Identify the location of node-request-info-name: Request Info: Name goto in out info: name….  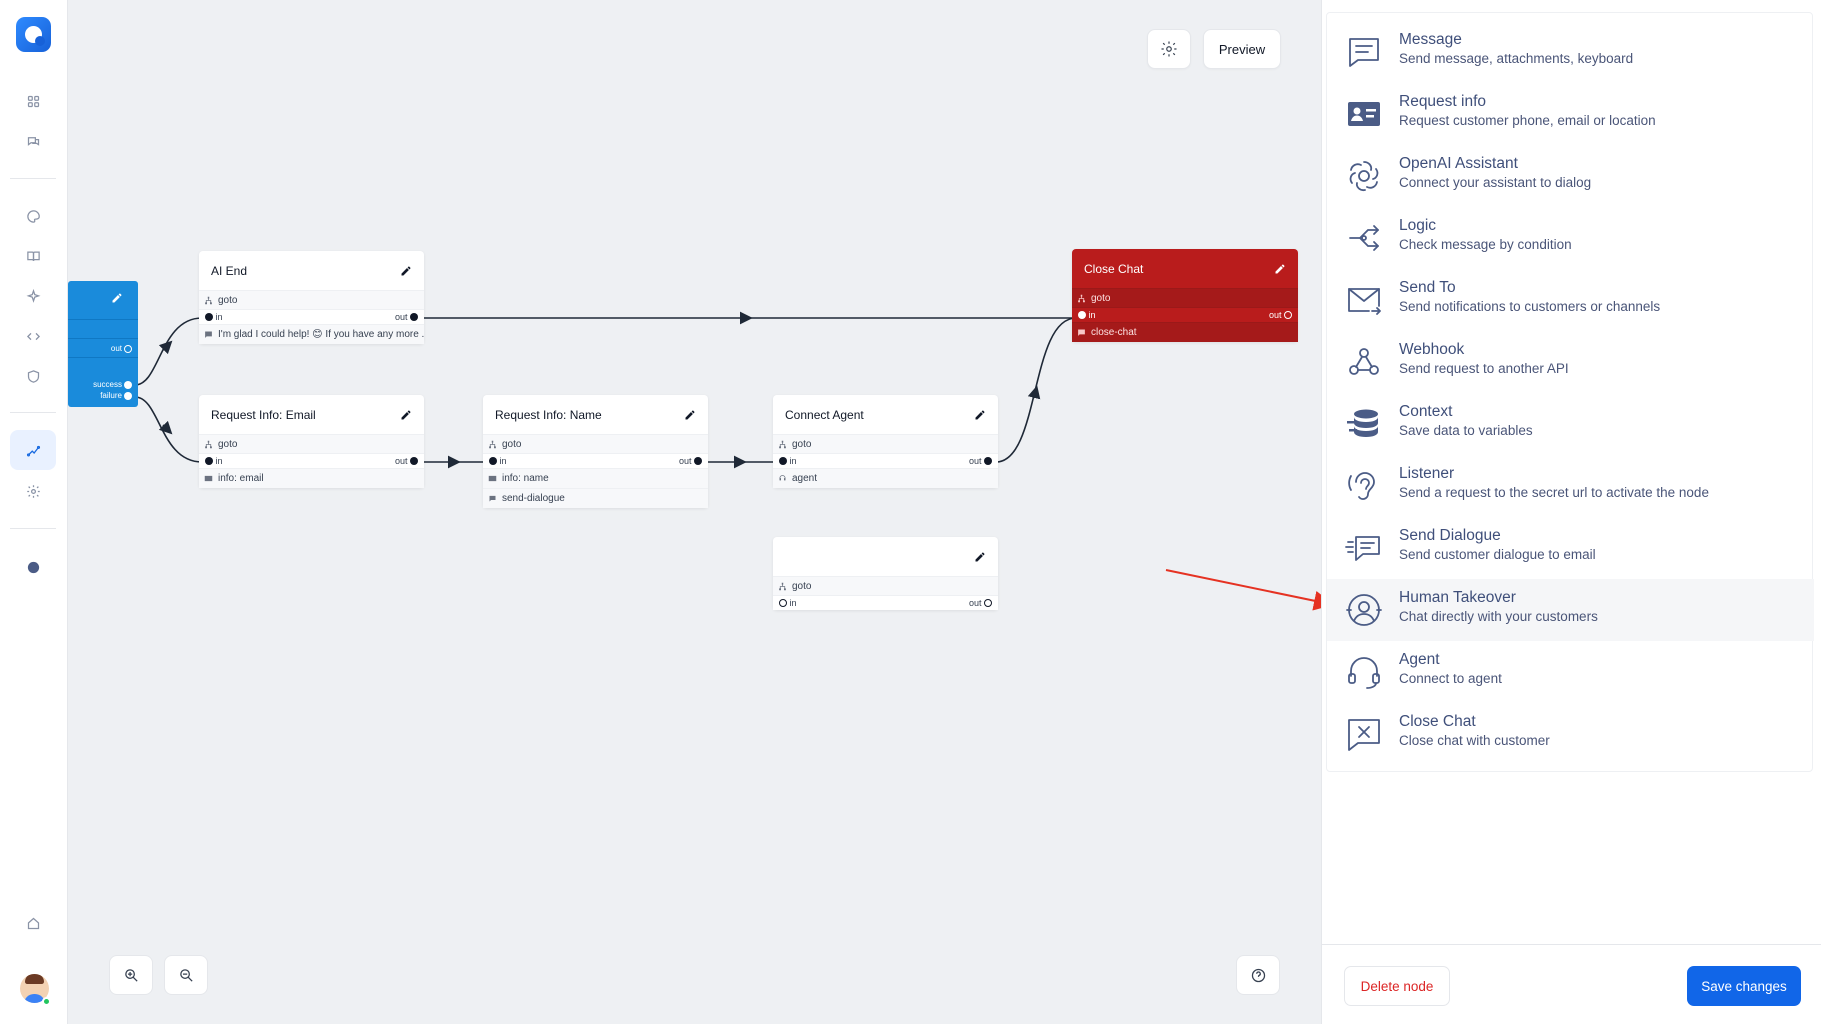
(595, 451).